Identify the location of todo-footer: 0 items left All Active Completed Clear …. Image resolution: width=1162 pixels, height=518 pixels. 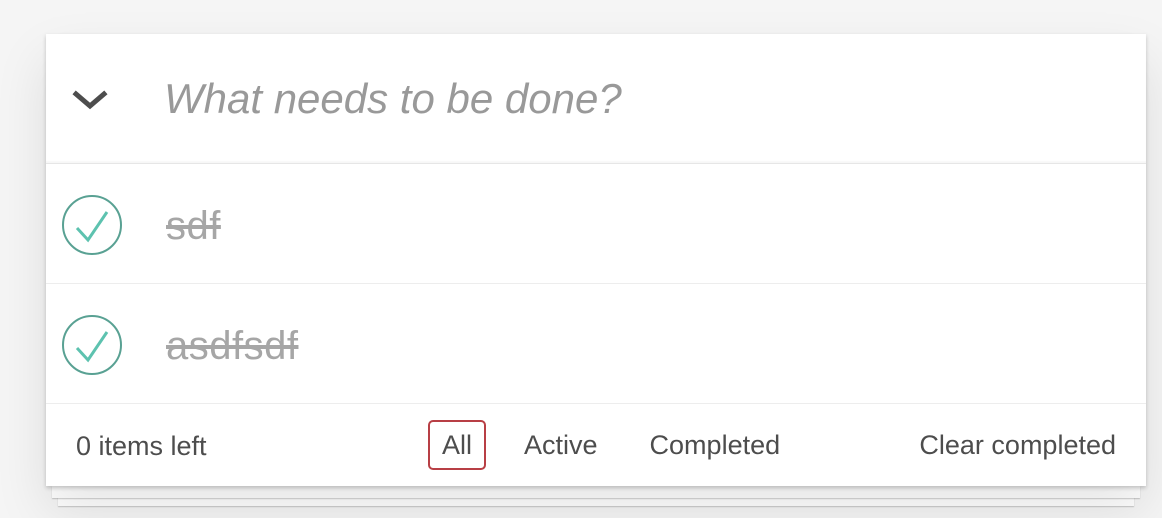
(596, 445).